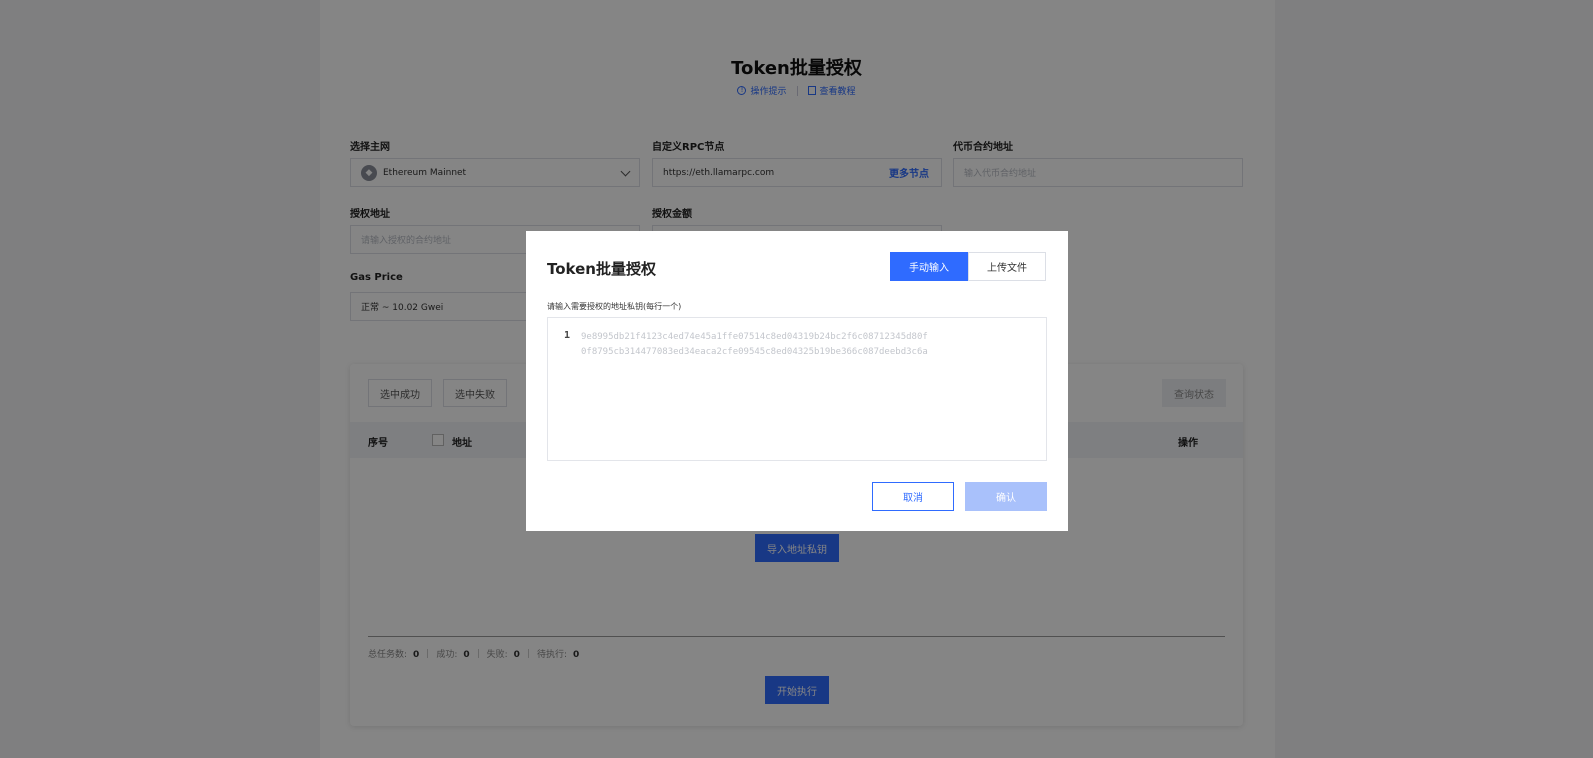  Describe the element at coordinates (913, 496) in the screenshot. I see `cancel-button: 取消` at that location.